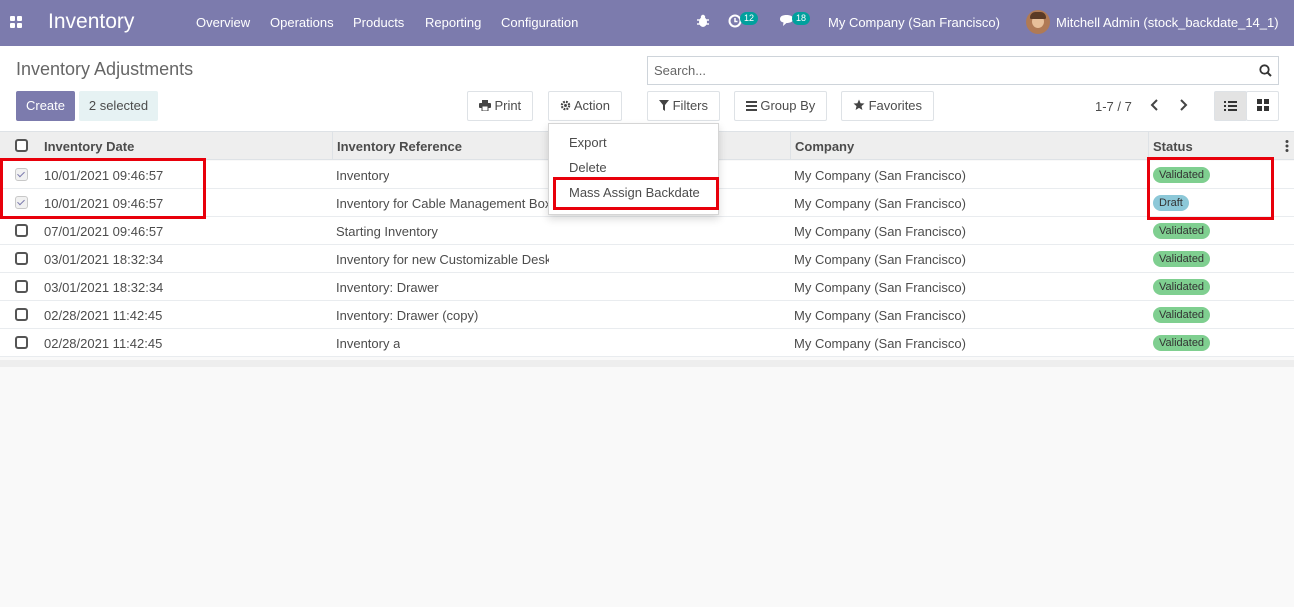 The image size is (1294, 607). I want to click on cell-inventory-date: 07/01/2021 09:46:57, so click(104, 231).